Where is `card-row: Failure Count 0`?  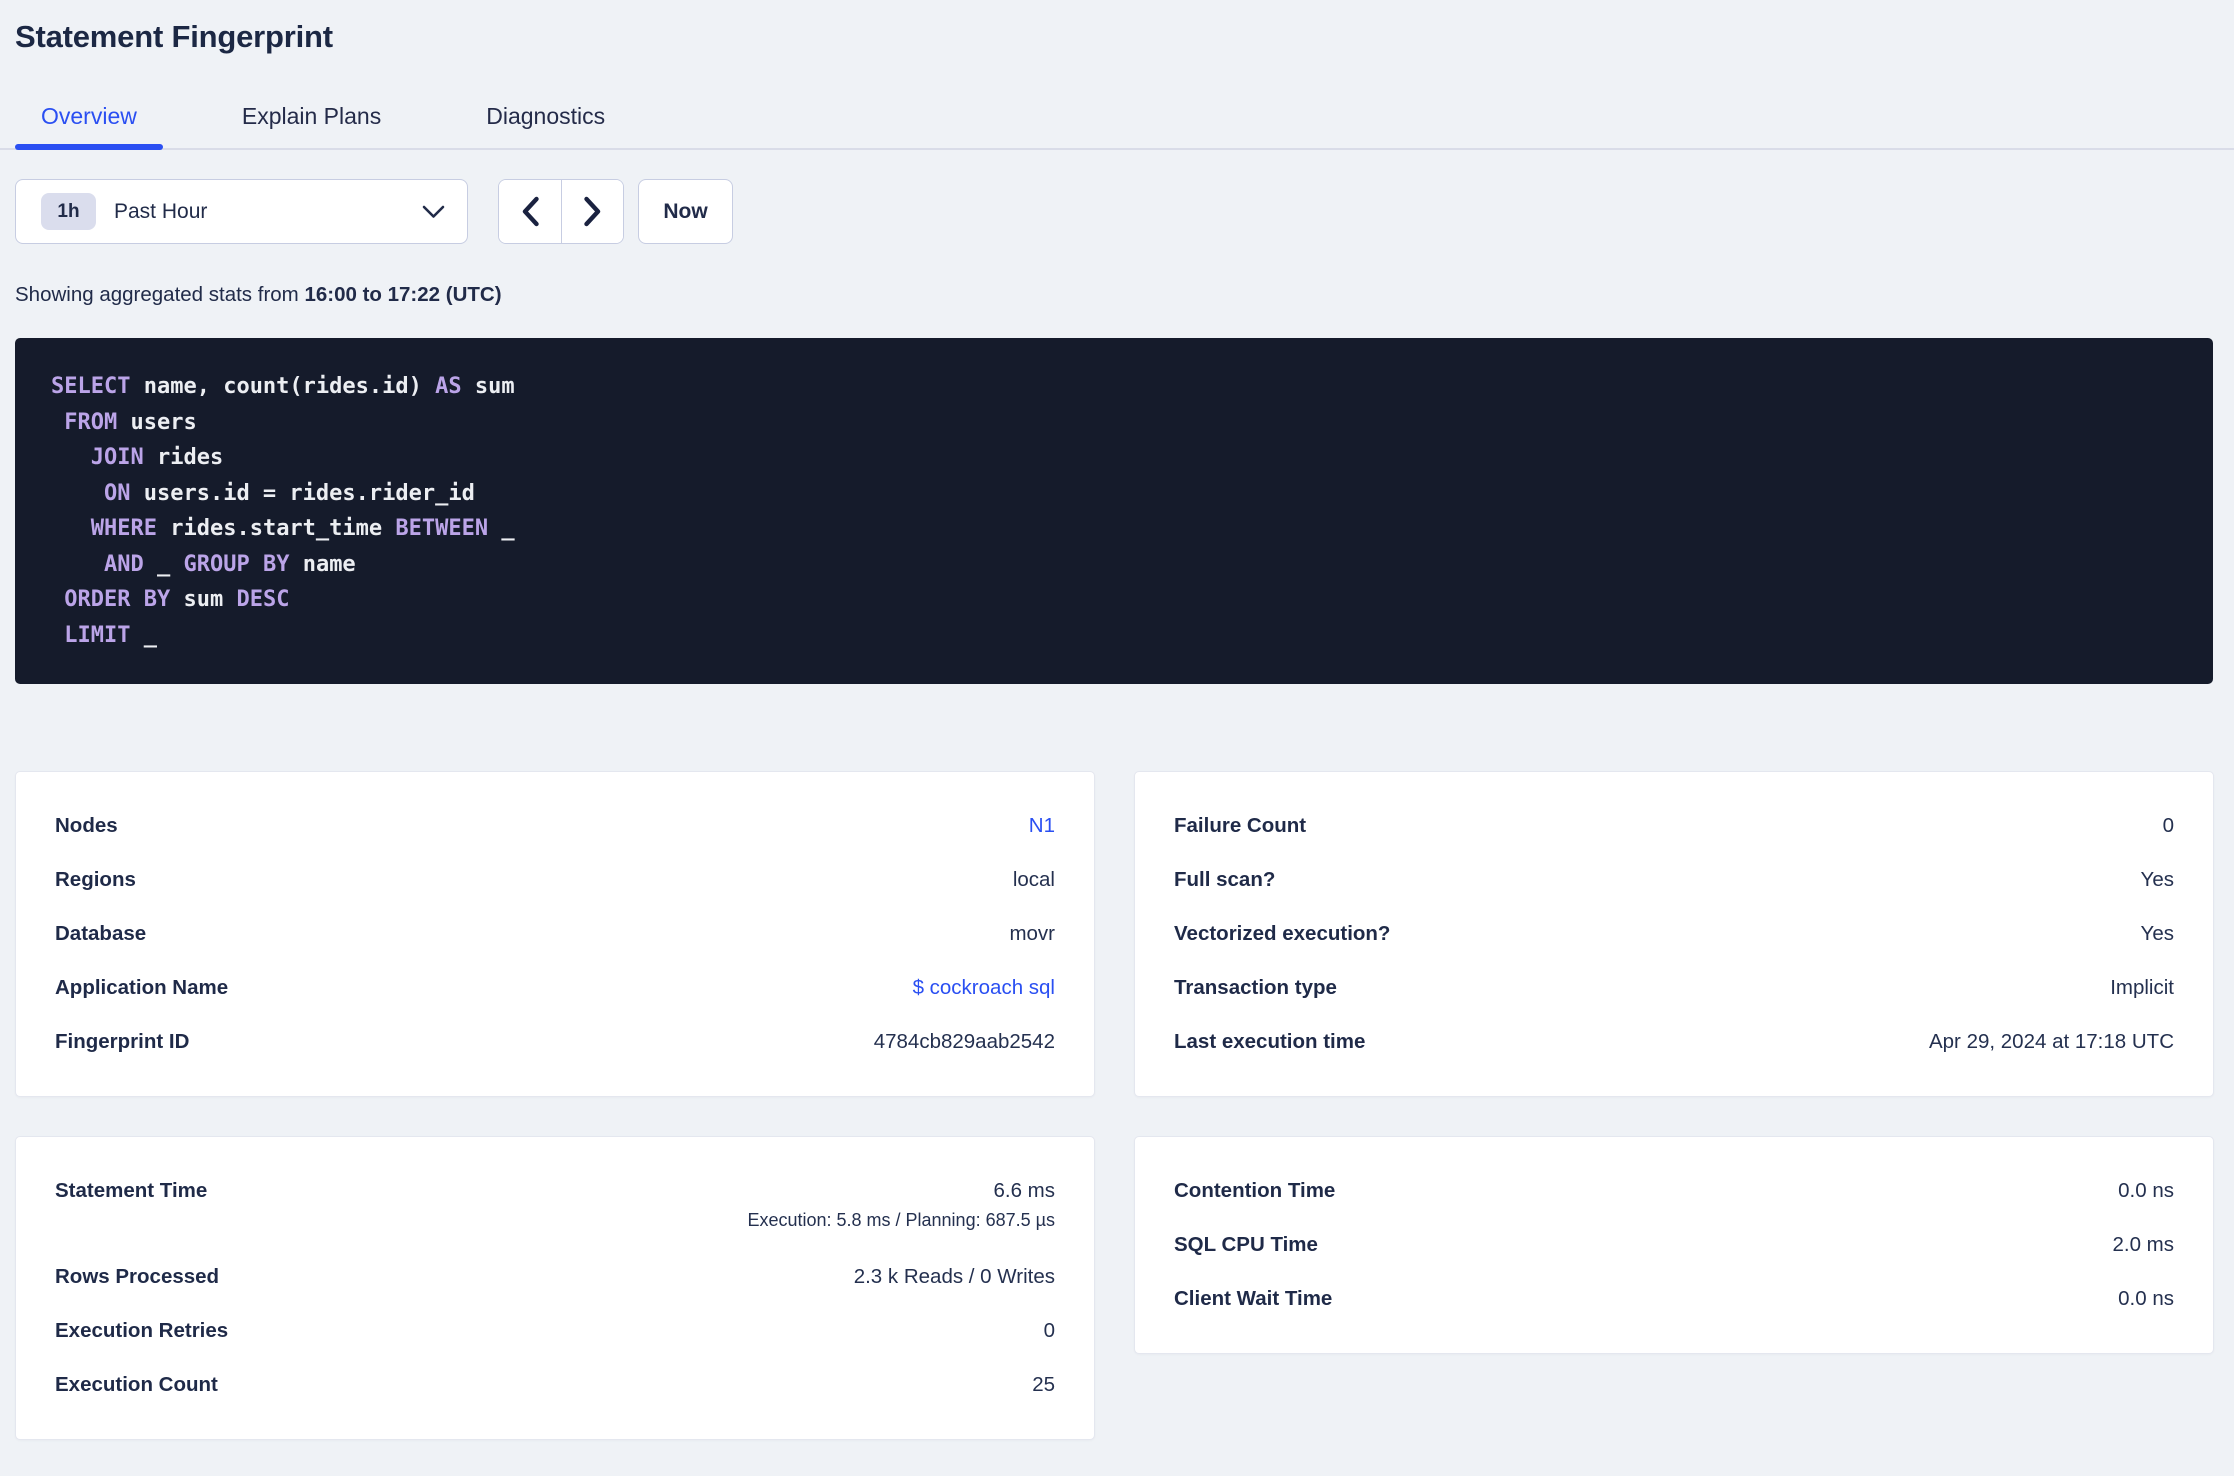 card-row: Failure Count 0 is located at coordinates (1674, 826).